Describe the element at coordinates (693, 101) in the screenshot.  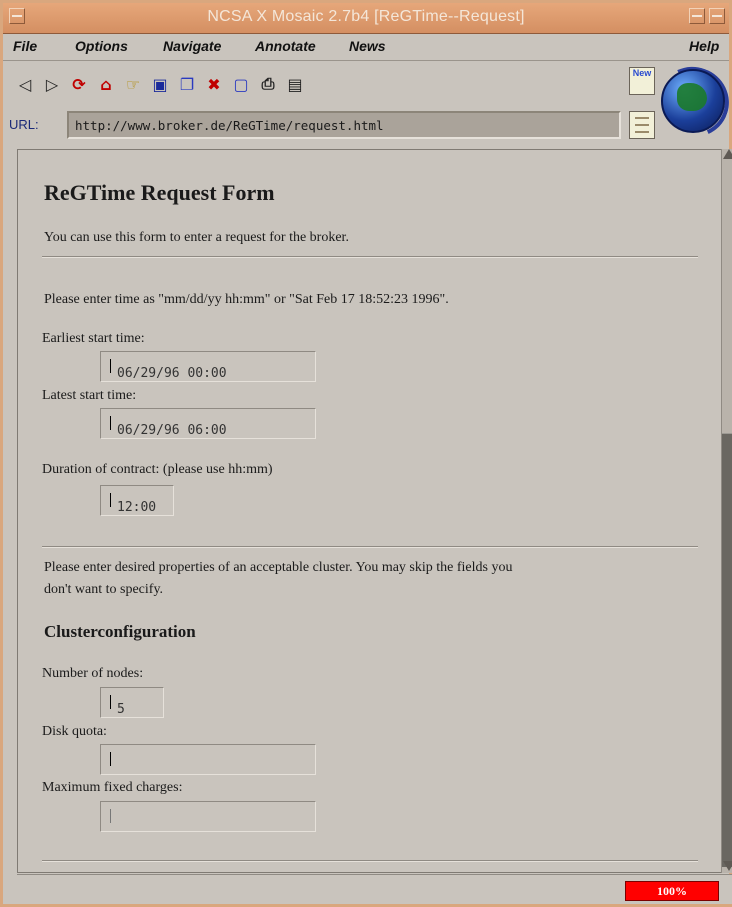
I see `globe-icon` at that location.